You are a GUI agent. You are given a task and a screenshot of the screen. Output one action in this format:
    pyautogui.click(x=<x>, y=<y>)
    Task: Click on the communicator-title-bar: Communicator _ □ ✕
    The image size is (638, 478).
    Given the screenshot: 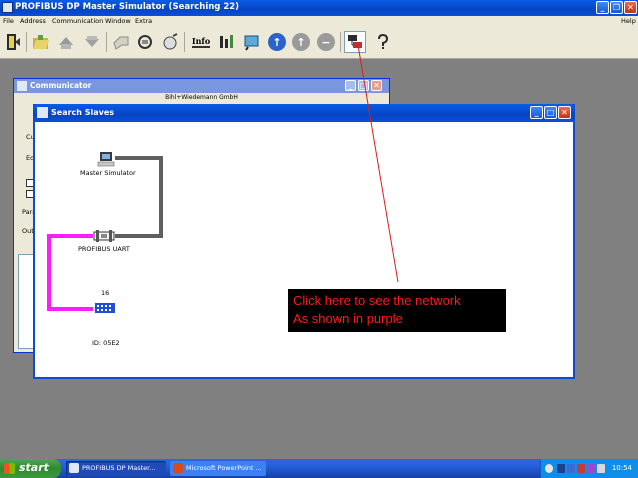 What is the action you would take?
    pyautogui.click(x=201, y=86)
    